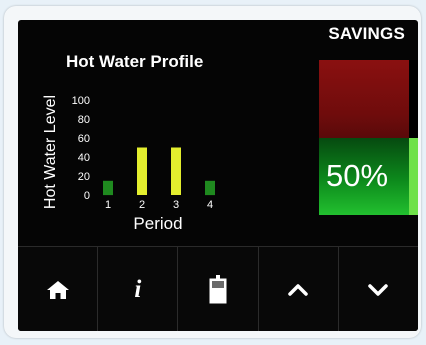 The height and width of the screenshot is (345, 426). I want to click on savings-remaining-area, so click(364, 99).